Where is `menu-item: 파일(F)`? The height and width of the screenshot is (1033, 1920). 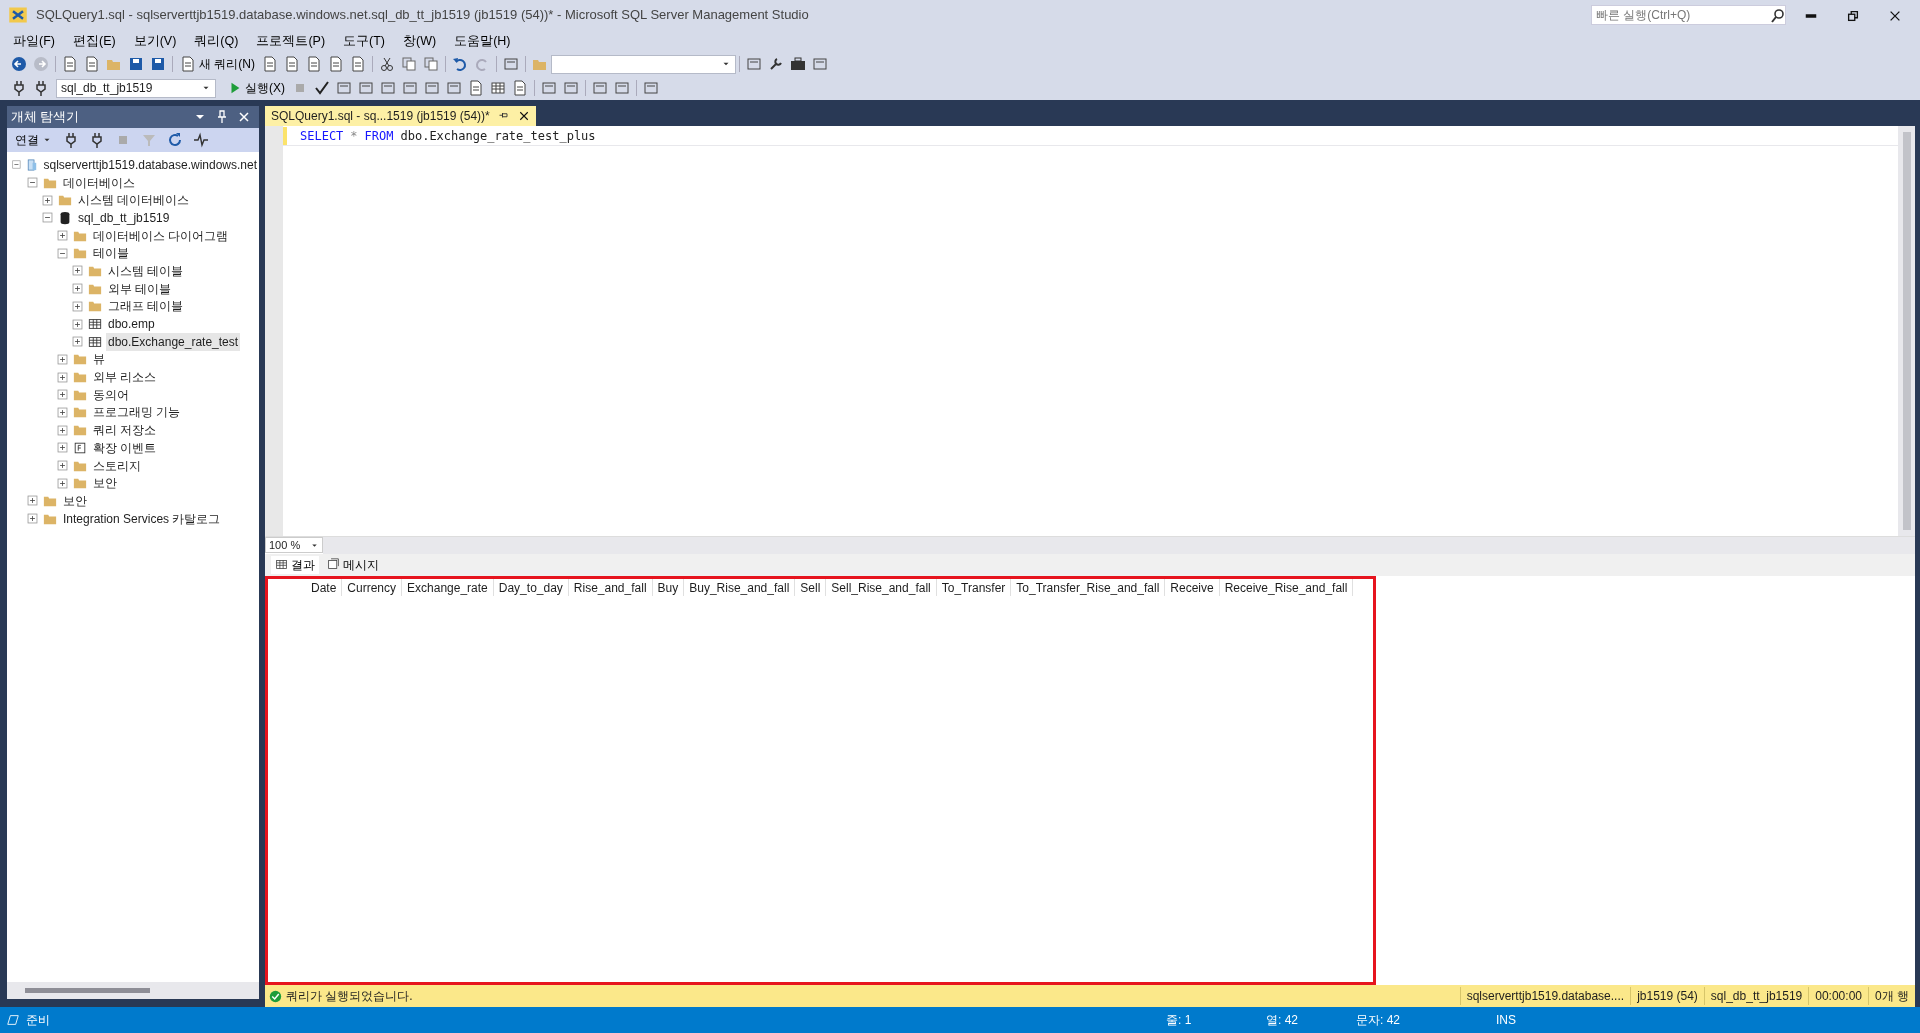
menu-item: 파일(F) is located at coordinates (34, 41).